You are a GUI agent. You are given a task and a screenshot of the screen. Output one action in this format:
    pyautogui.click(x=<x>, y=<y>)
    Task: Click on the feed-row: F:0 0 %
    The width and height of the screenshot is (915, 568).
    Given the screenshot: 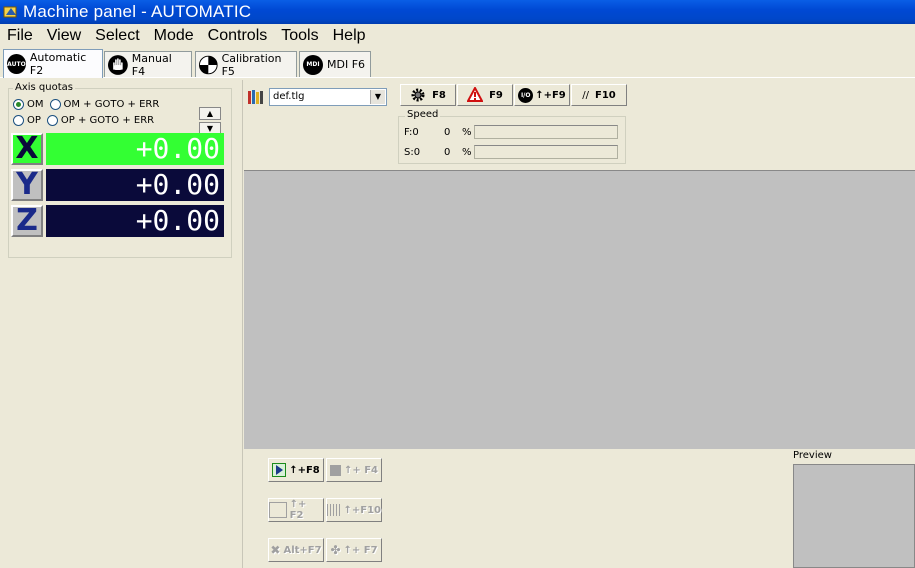 What is the action you would take?
    pyautogui.click(x=511, y=132)
    